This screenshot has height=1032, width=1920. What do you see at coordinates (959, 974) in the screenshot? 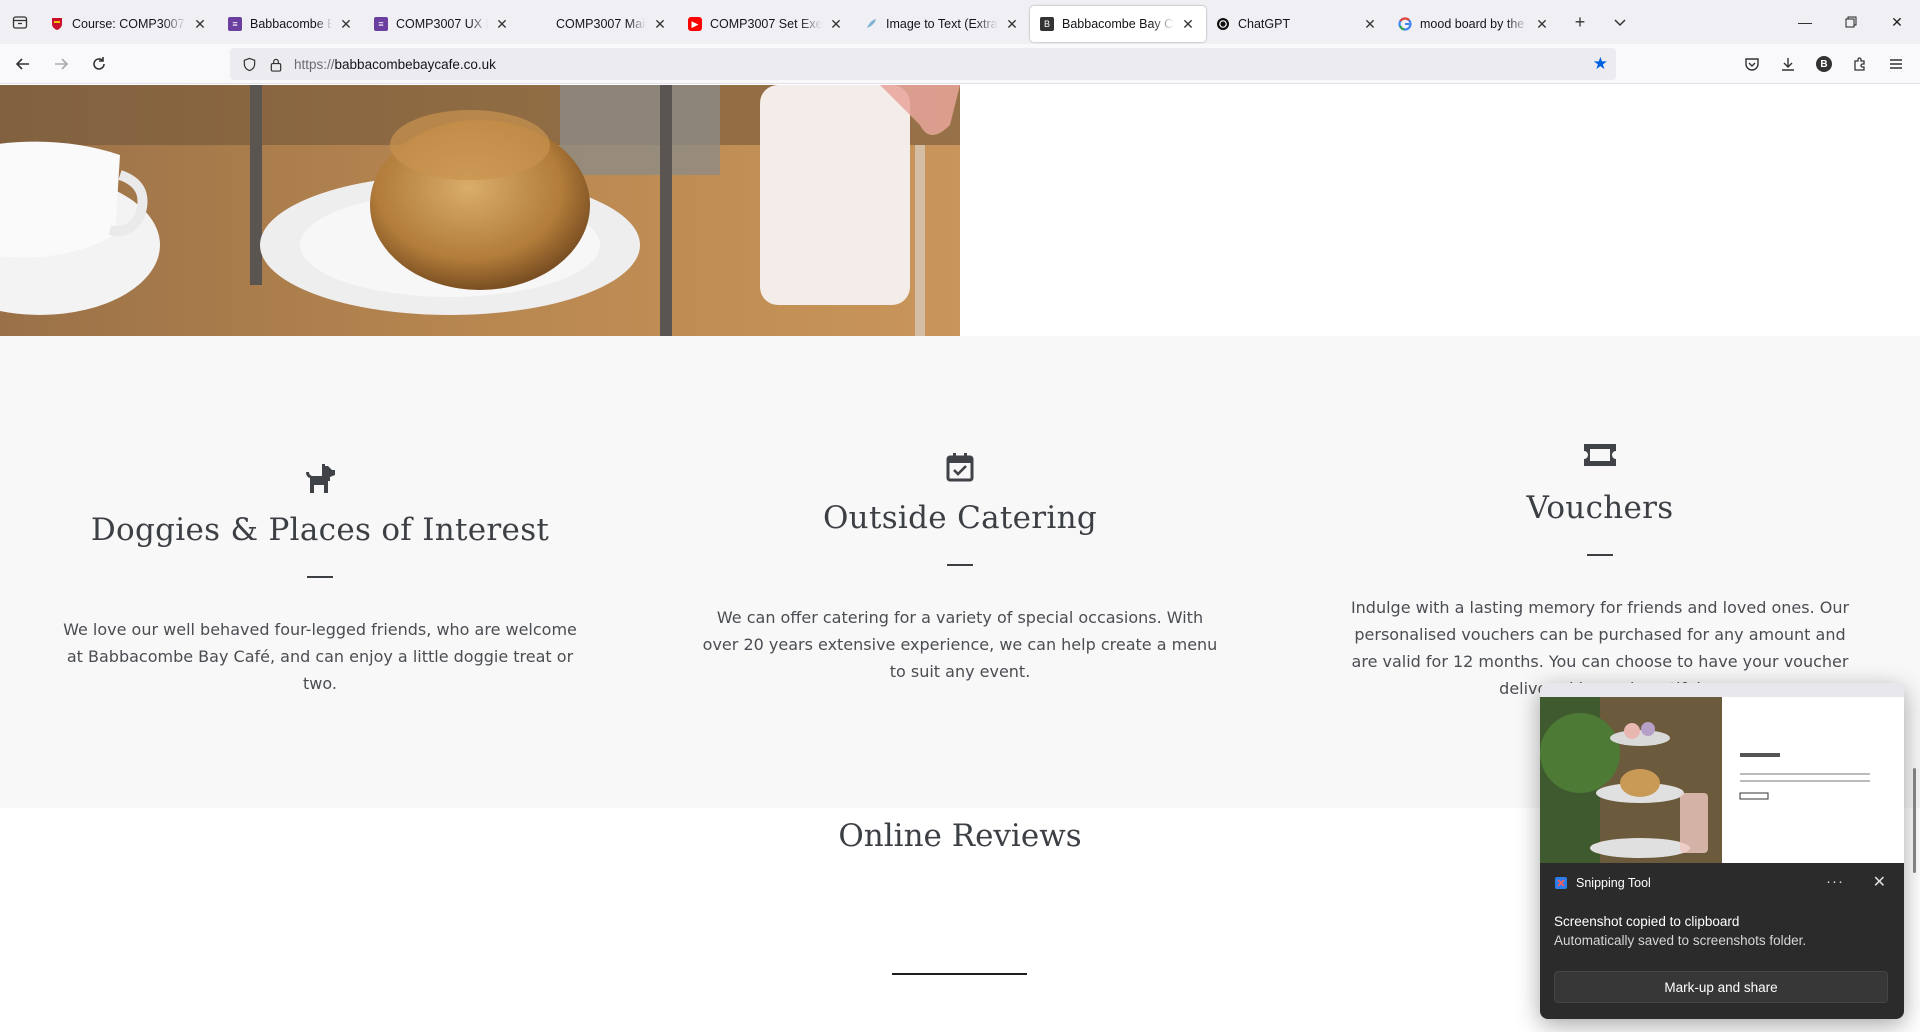
I see `reviews-divider` at bounding box center [959, 974].